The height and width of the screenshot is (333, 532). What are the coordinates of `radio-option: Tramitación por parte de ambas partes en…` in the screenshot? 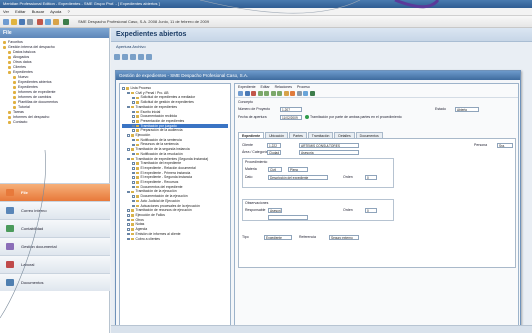 It's located at (353, 117).